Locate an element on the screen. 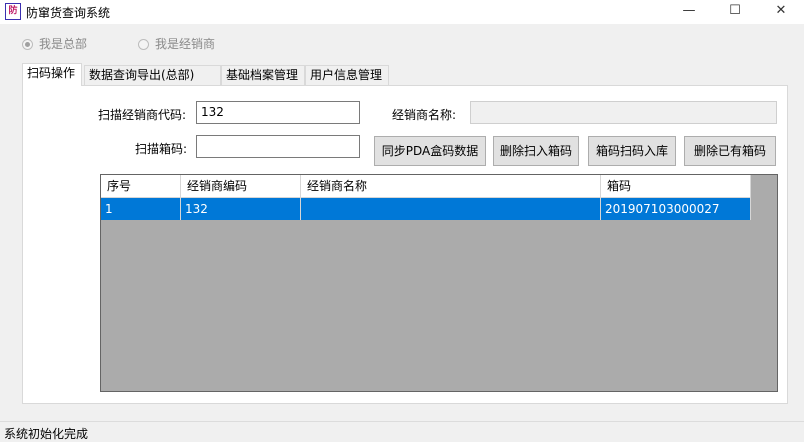  table-cell-box-code: 201907103000027 is located at coordinates (676, 209).